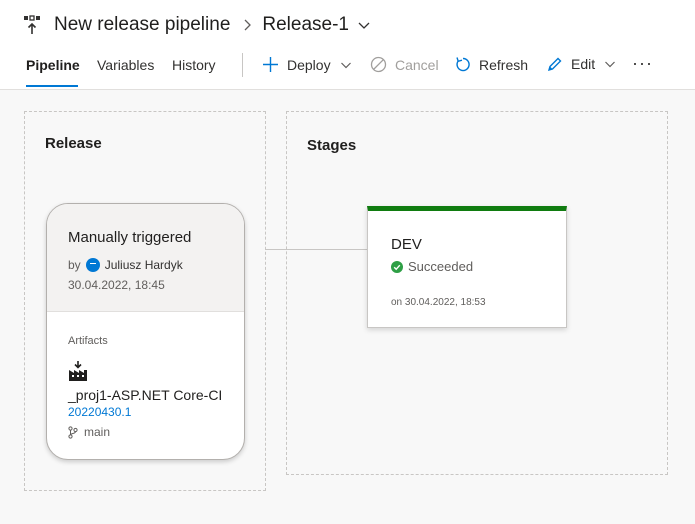 The height and width of the screenshot is (524, 695). What do you see at coordinates (116, 285) in the screenshot?
I see `trigger-date: 30.04.2022, 18:45` at bounding box center [116, 285].